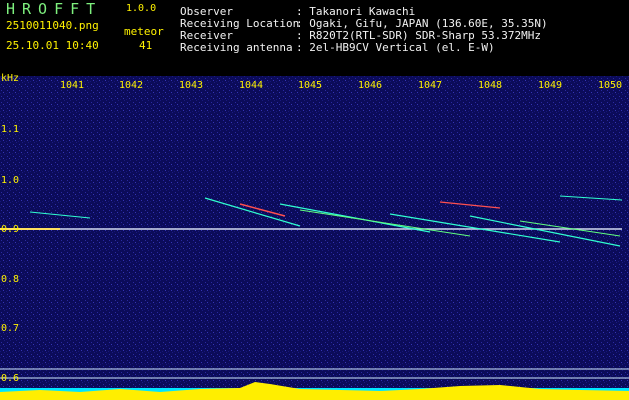 This screenshot has width=629, height=400. Describe the element at coordinates (10, 180) in the screenshot. I see `y-tick: 1.0` at that location.